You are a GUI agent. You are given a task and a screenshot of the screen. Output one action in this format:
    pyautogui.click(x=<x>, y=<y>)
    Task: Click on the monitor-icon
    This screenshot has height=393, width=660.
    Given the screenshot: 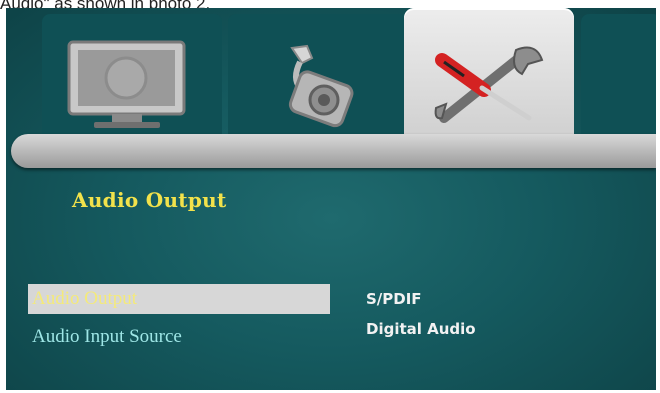 What is the action you would take?
    pyautogui.click(x=129, y=84)
    